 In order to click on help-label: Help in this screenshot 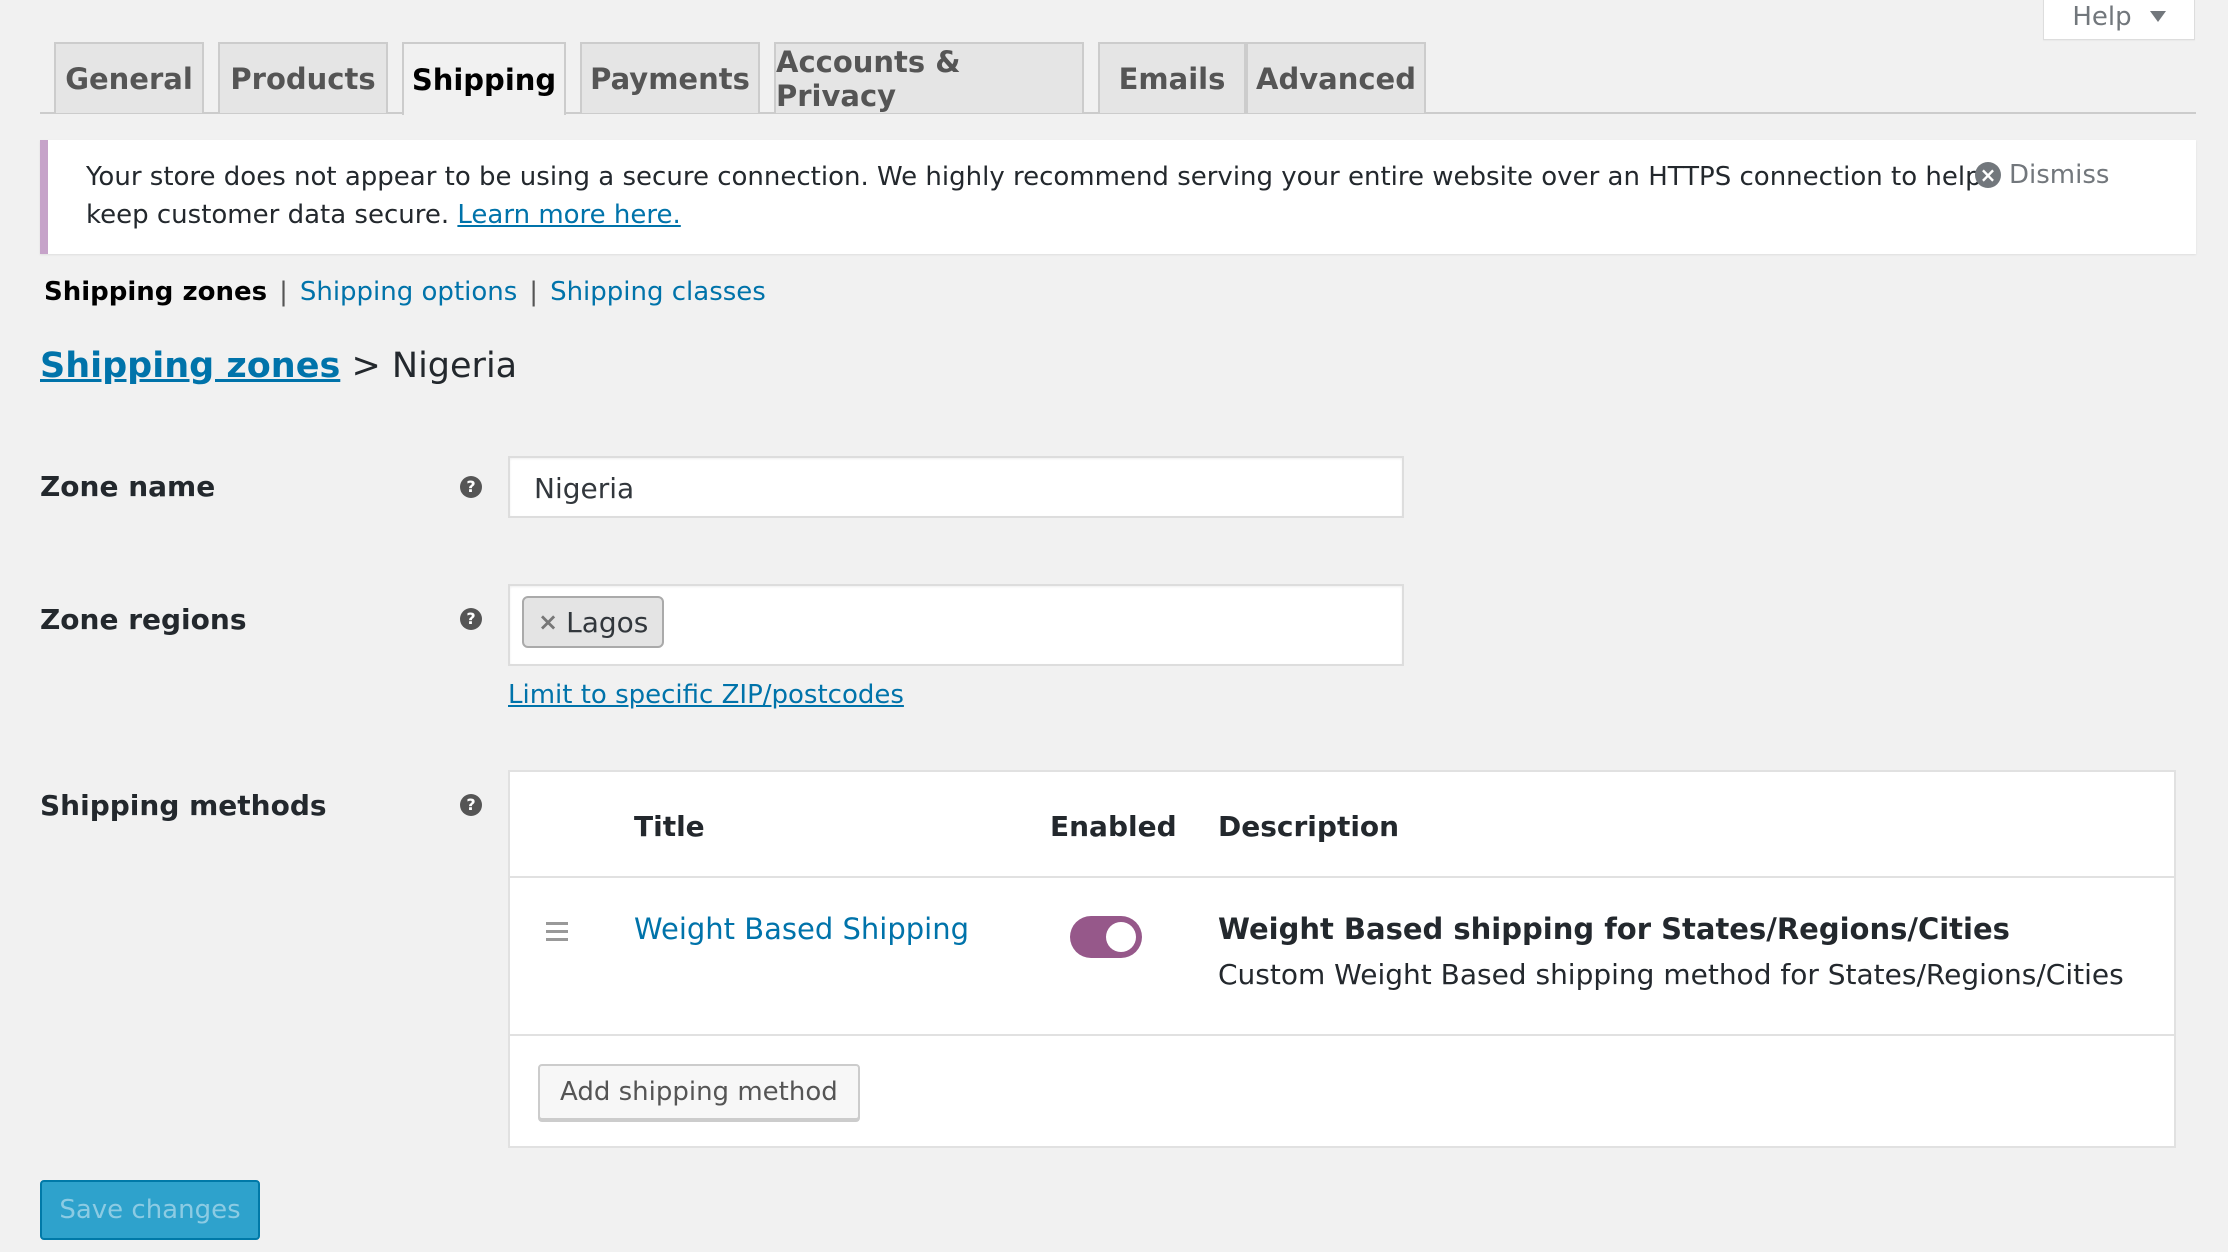, I will do `click(2102, 16)`.